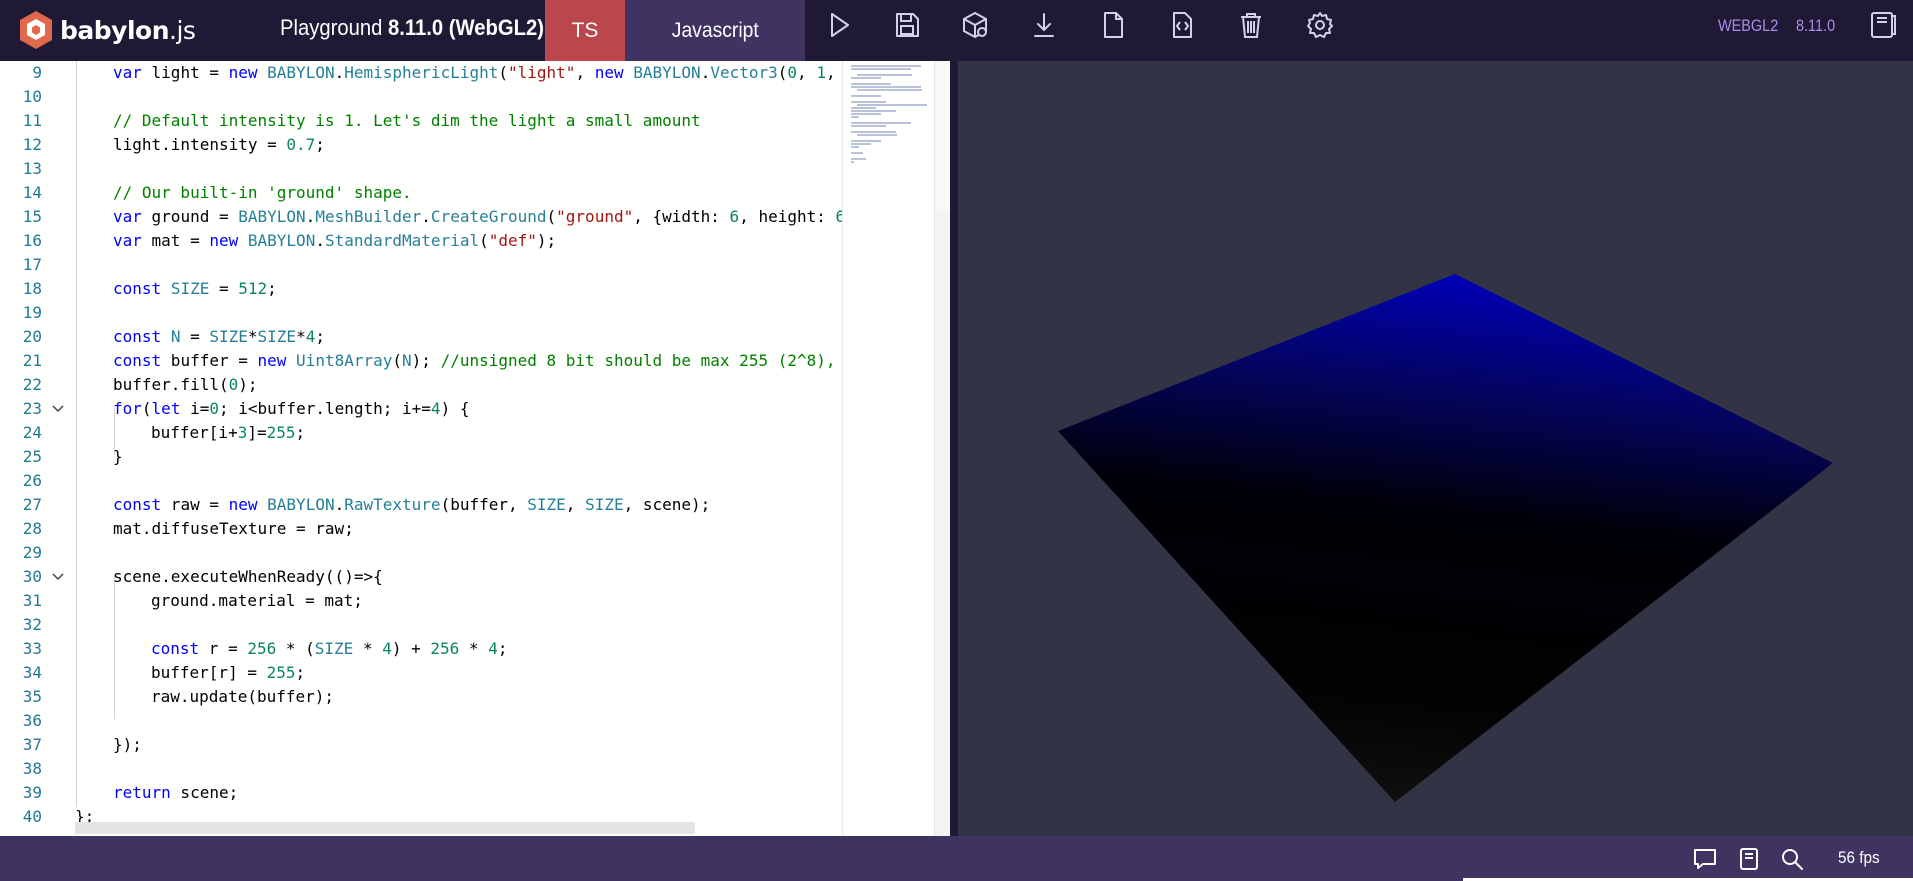  Describe the element at coordinates (32, 432) in the screenshot. I see `line-number: 24` at that location.